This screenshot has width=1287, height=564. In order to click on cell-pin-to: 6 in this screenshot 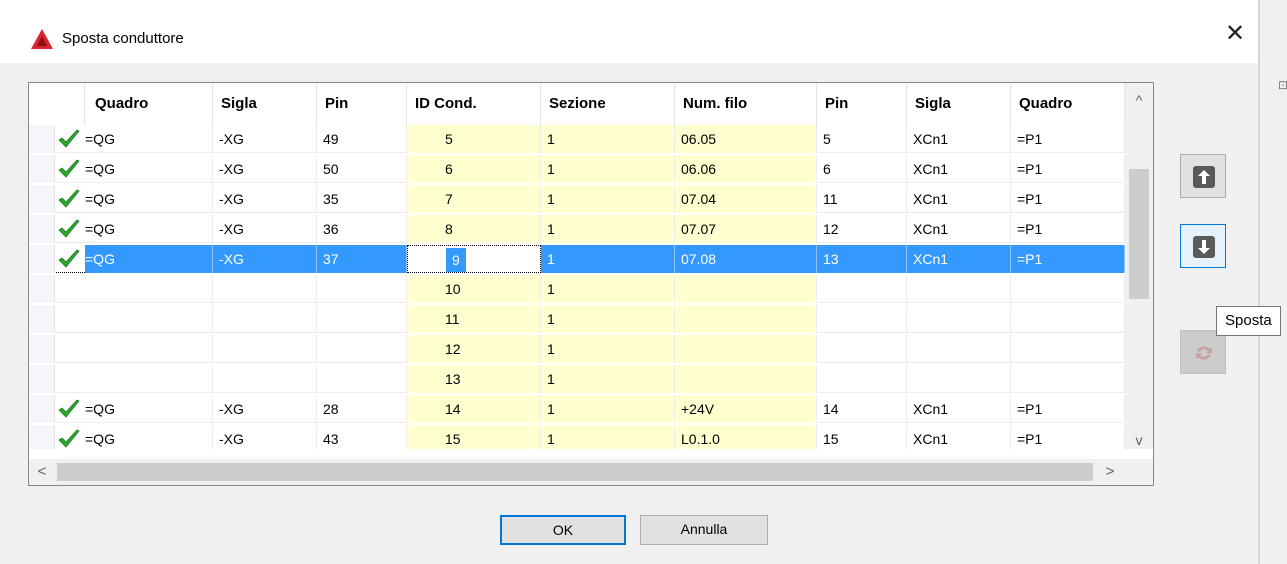, I will do `click(862, 169)`.